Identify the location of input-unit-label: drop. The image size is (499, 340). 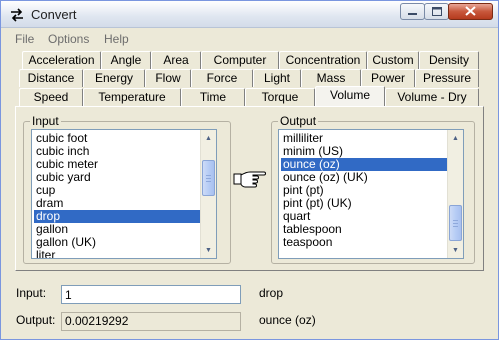
(271, 293).